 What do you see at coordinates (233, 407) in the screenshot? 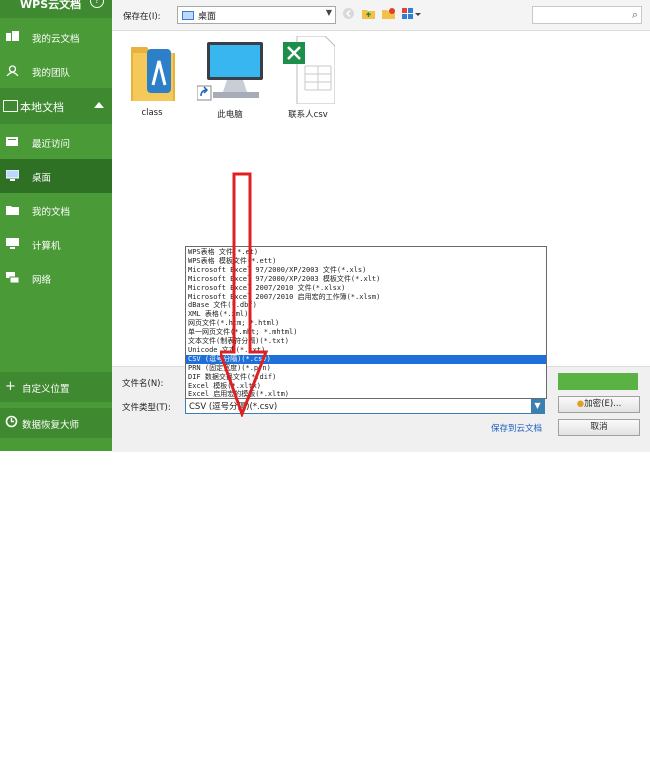
I see `file-type-value: CSV (逗号分隔)(*.csv)` at bounding box center [233, 407].